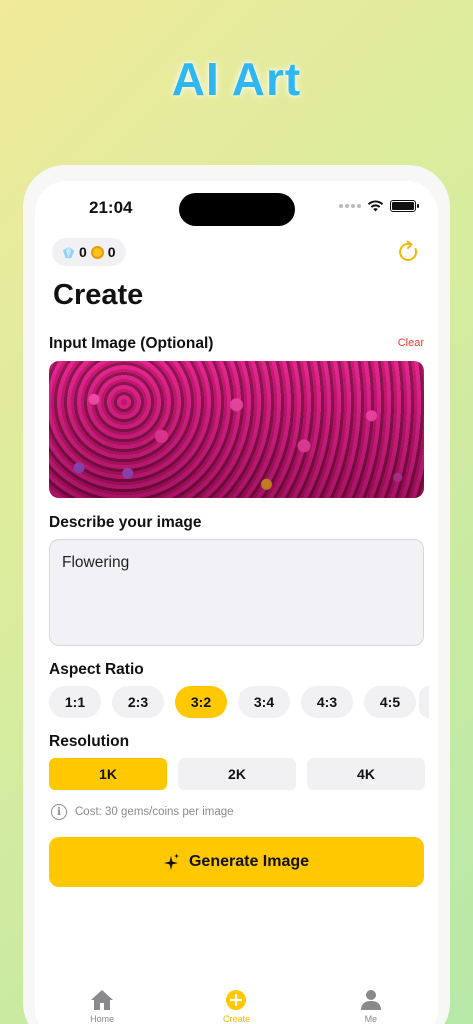 Image resolution: width=473 pixels, height=1024 pixels. I want to click on generate-label: Generate Image, so click(249, 861).